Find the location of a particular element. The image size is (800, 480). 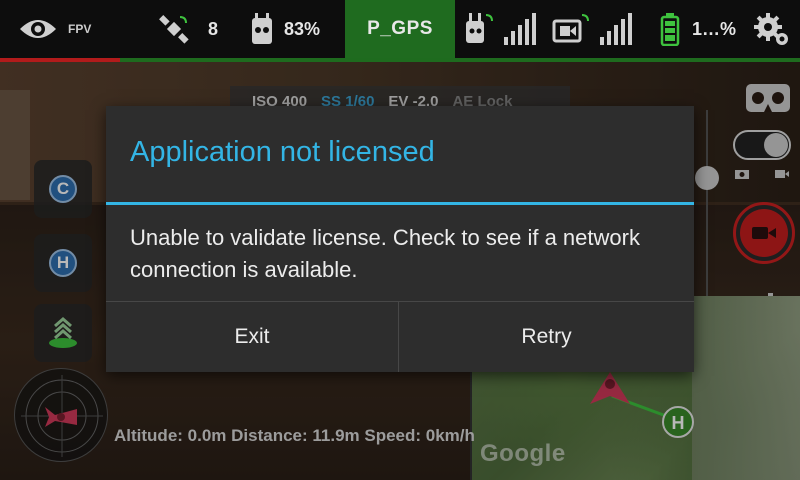

video-signal is located at coordinates (596, 29).